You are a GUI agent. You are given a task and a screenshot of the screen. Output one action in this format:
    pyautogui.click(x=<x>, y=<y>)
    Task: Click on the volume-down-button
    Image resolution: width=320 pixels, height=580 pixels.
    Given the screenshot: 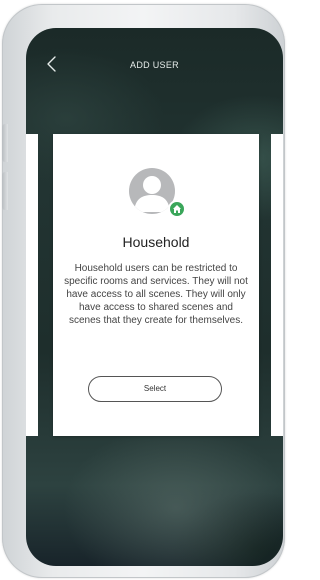 What is the action you would take?
    pyautogui.click(x=5, y=191)
    